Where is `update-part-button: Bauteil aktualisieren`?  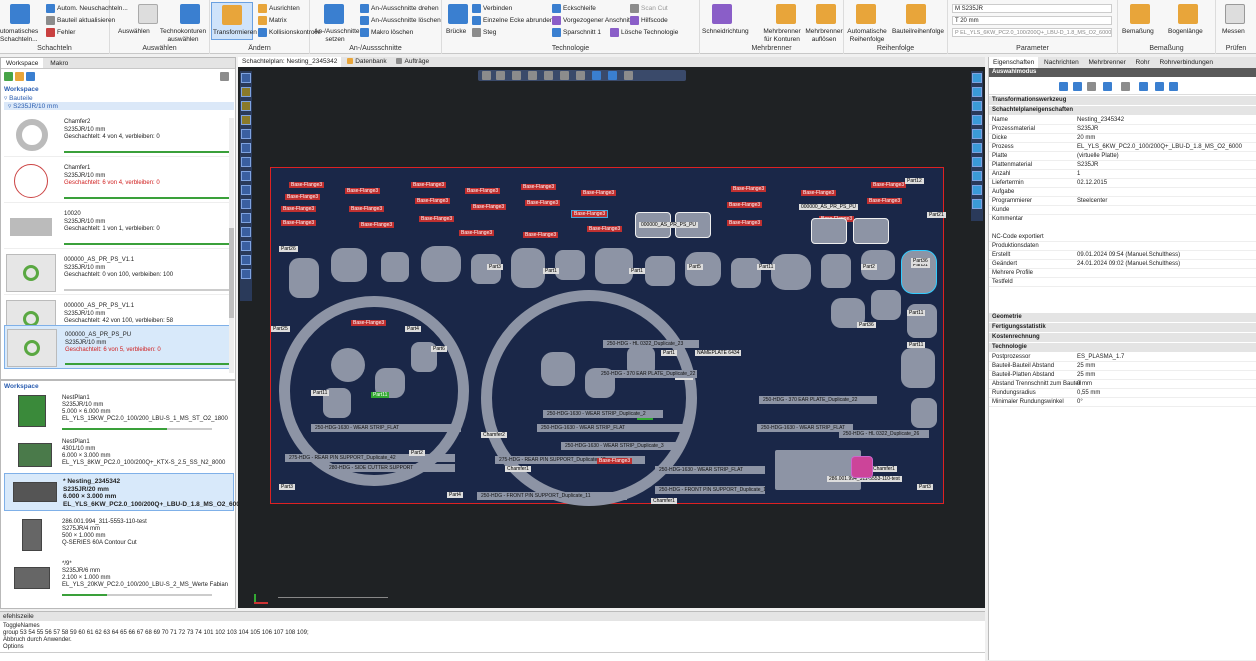 update-part-button: Bauteil aktualisieren is located at coordinates (80, 20).